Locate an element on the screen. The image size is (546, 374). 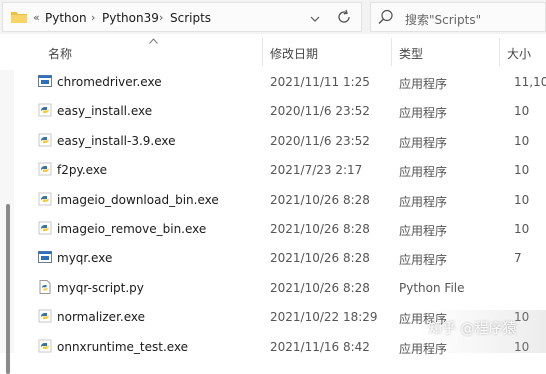
file-row: easy_install.exe 2020/11/6 23:52 应用程序 10 is located at coordinates (280, 110).